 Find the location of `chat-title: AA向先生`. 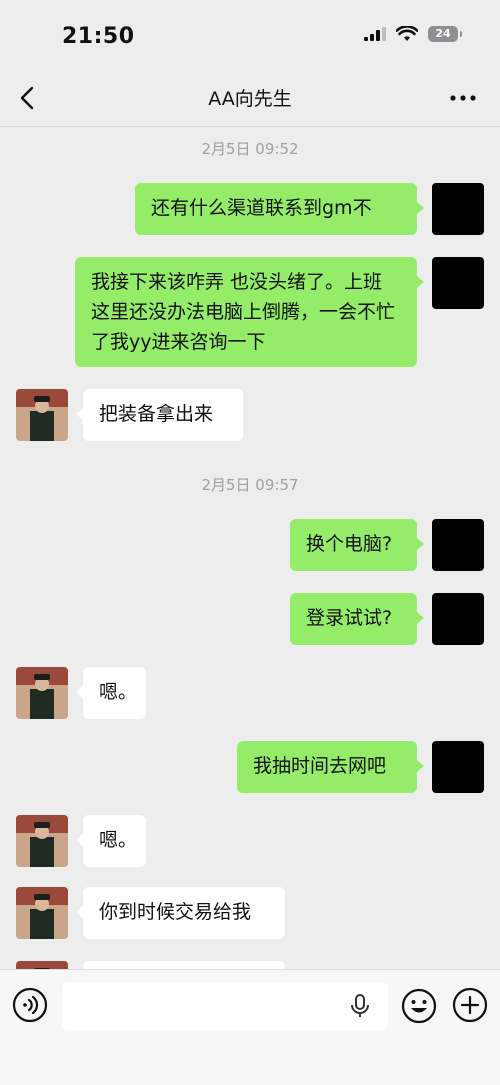

chat-title: AA向先生 is located at coordinates (250, 99).